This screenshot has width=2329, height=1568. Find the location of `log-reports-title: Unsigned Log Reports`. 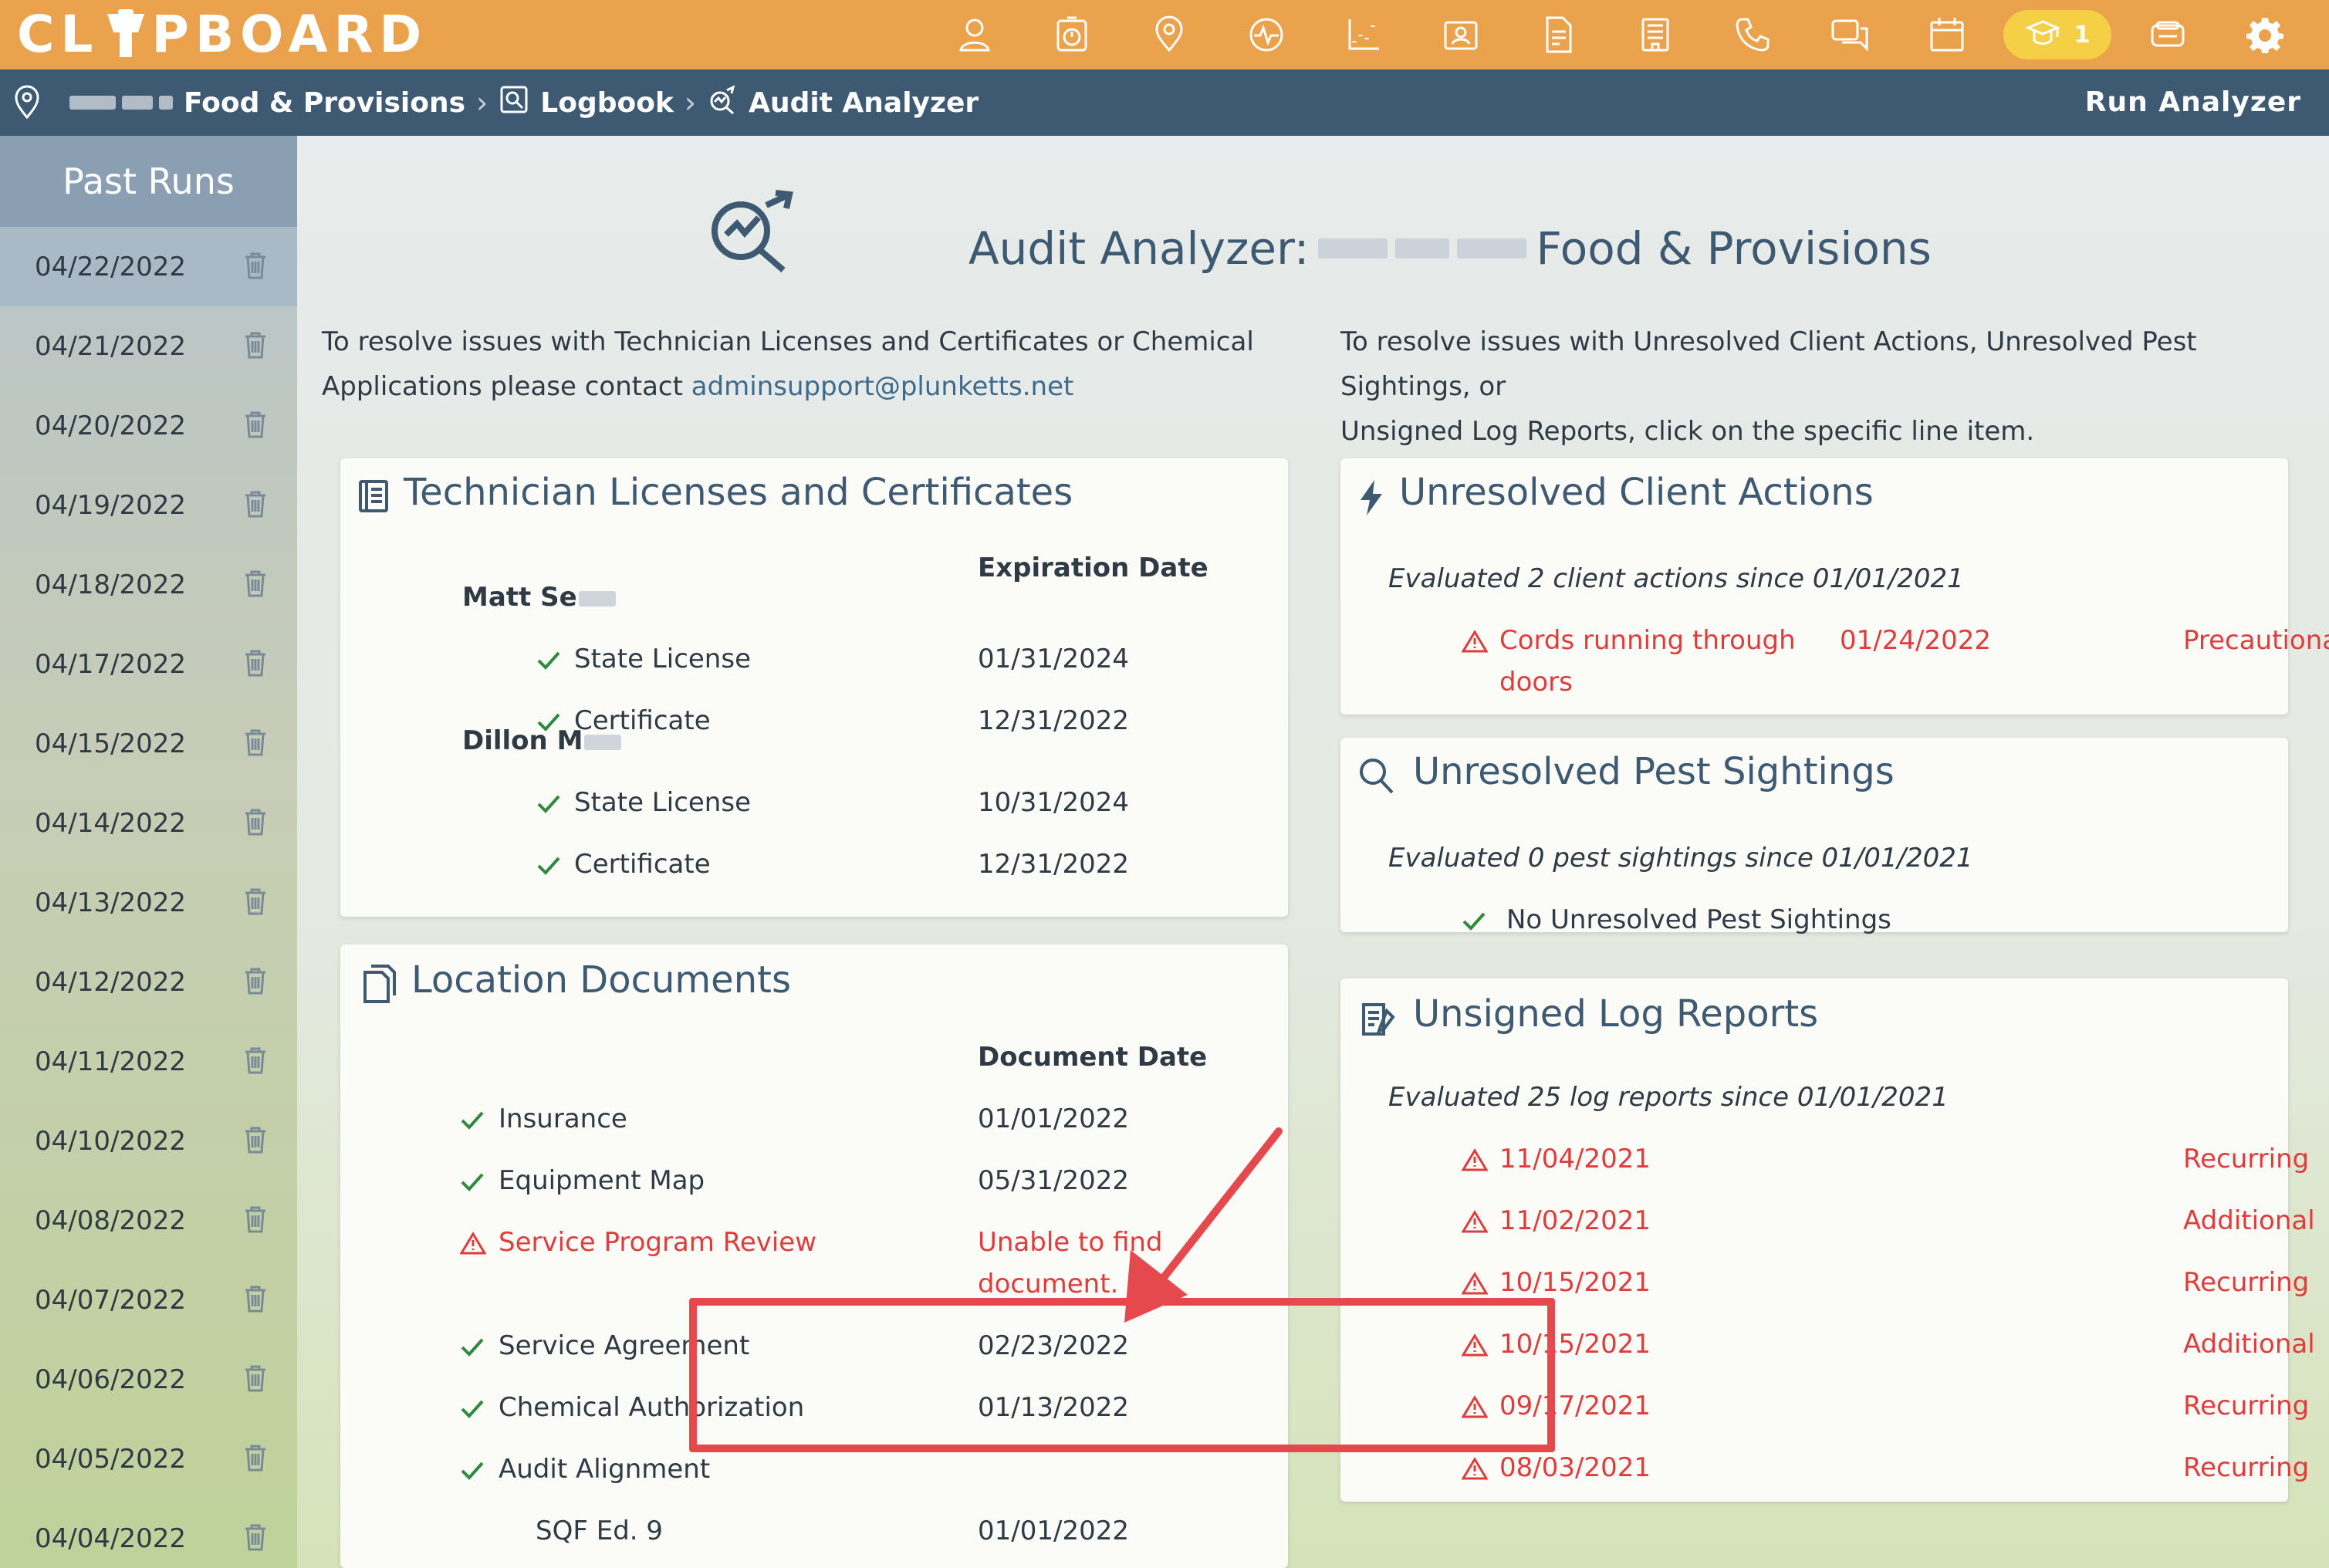

log-reports-title: Unsigned Log Reports is located at coordinates (1616, 1014).